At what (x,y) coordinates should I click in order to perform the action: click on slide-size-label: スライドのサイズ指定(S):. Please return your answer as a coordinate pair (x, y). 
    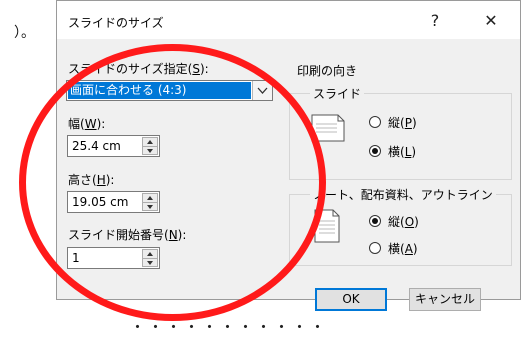
    Looking at the image, I should click on (138, 69).